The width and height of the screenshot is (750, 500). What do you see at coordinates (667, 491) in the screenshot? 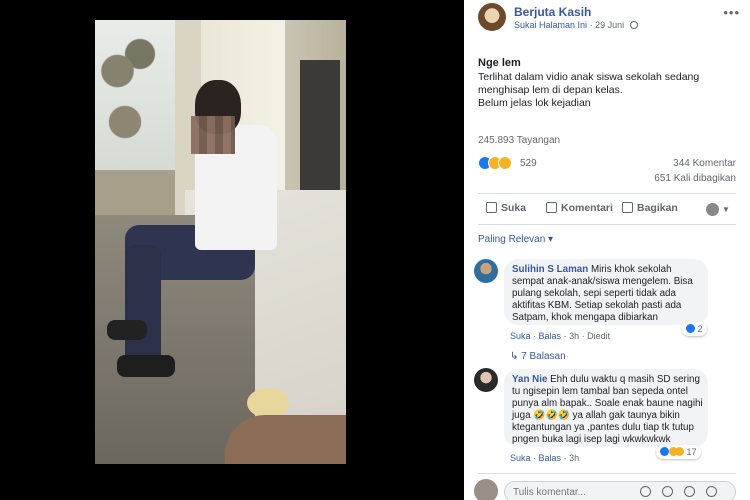
I see `camera-icon` at bounding box center [667, 491].